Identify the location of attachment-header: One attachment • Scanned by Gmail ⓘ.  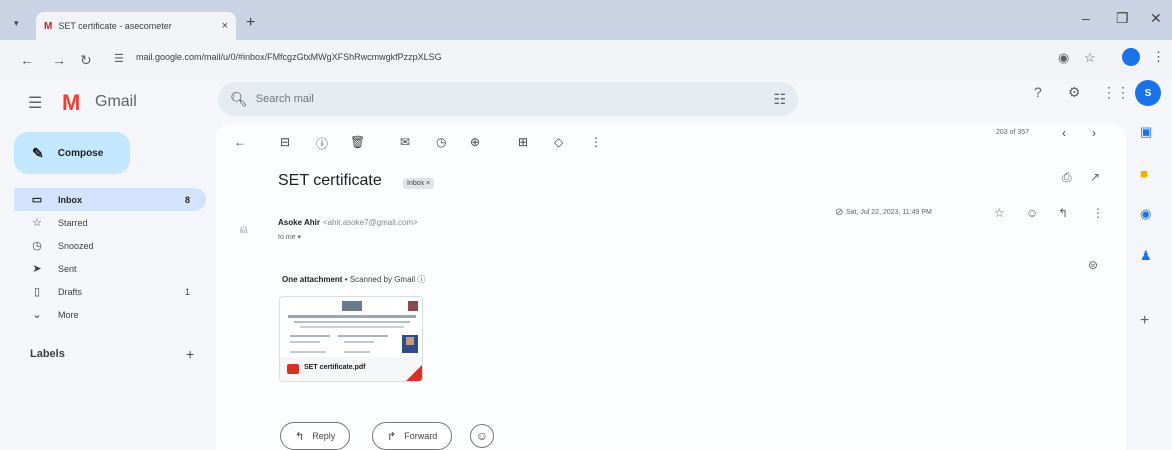
(353, 279).